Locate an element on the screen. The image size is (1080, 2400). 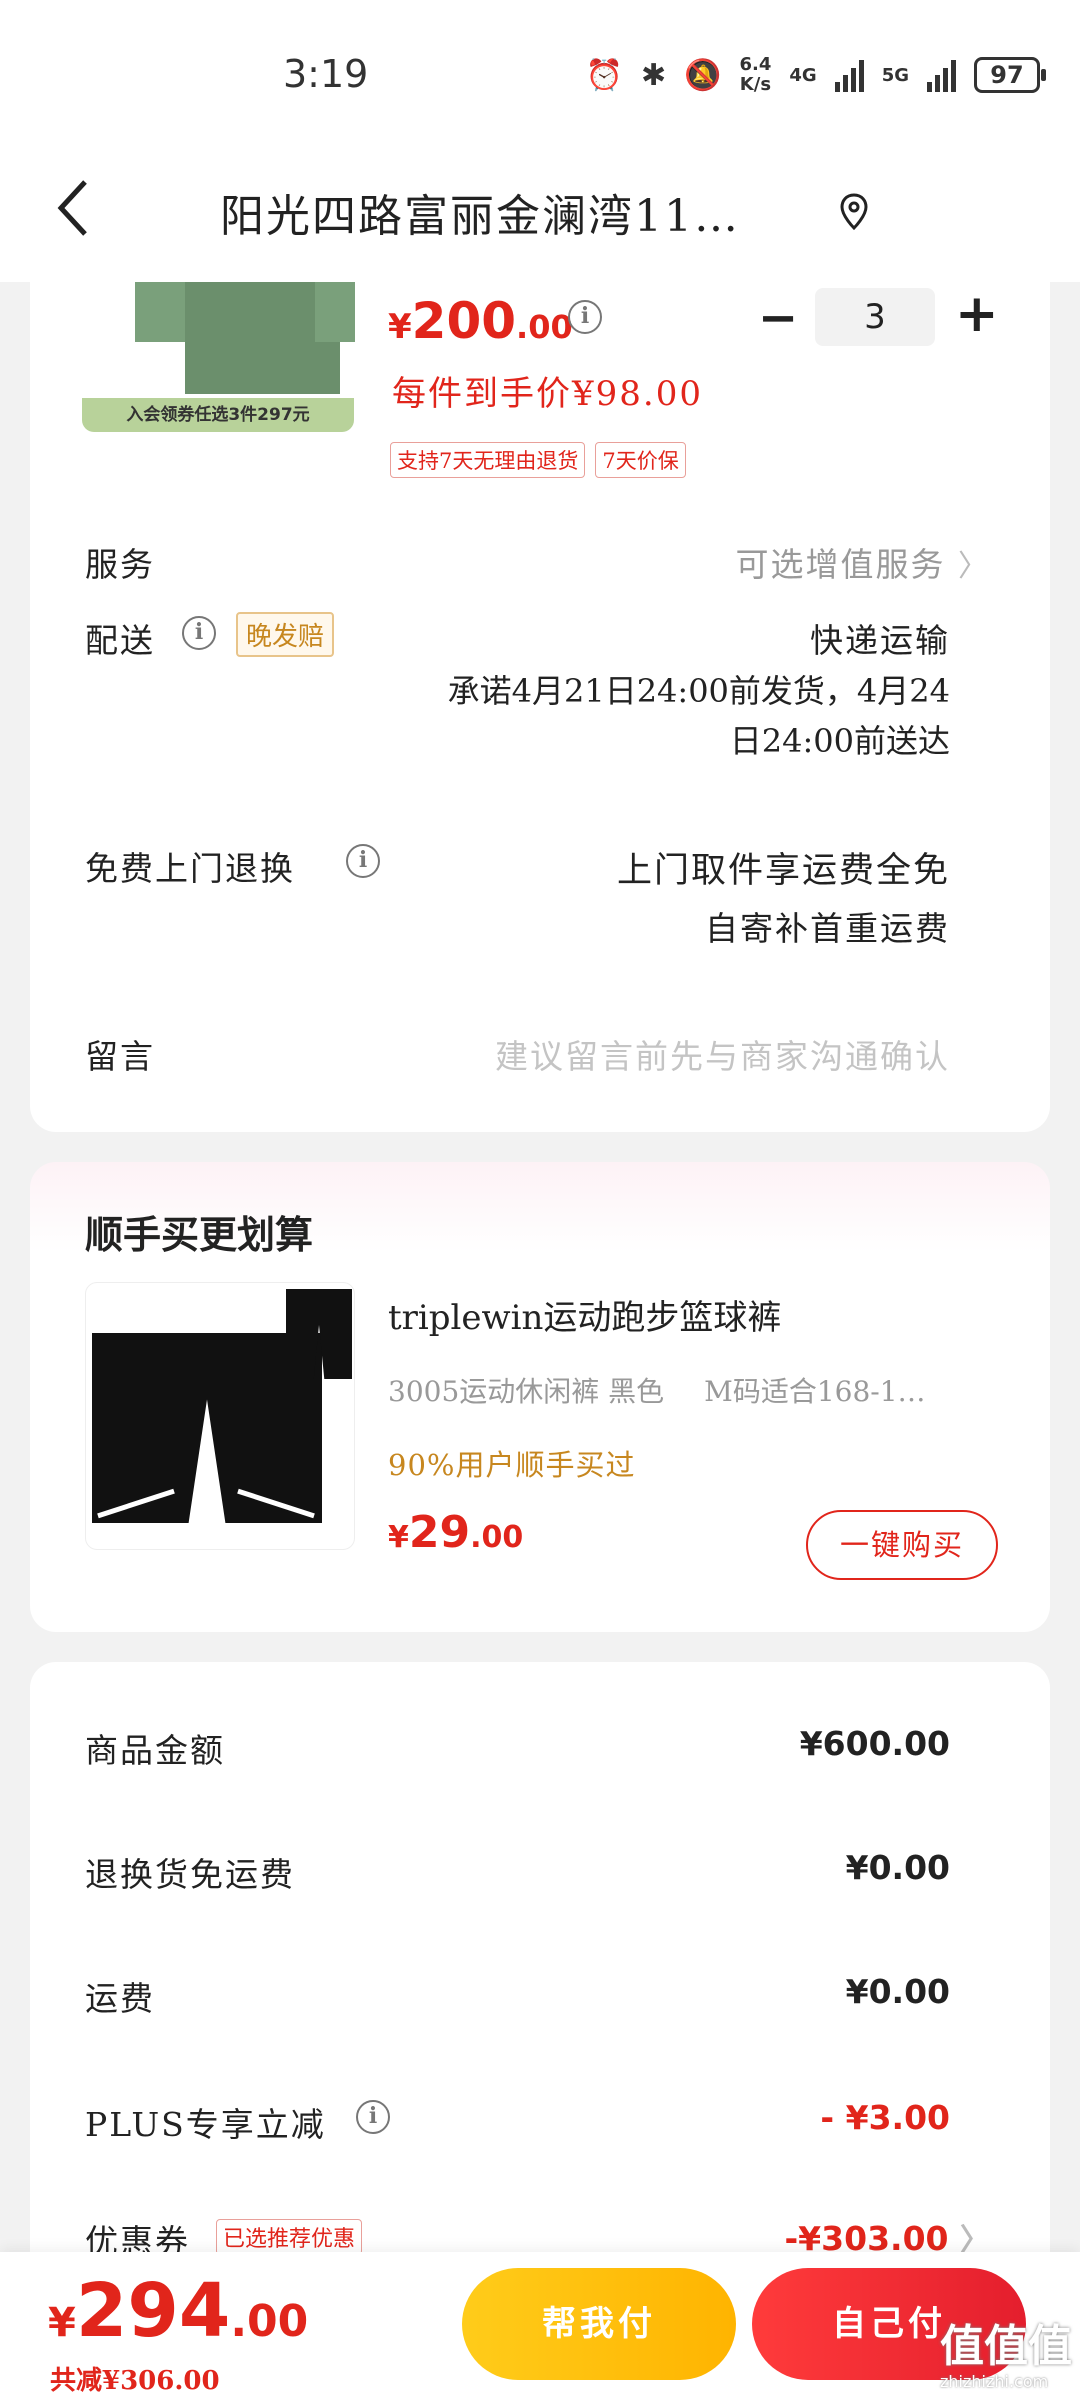
checkout-bar: ¥294.00 共减¥306.00 帮我付 自己付 is located at coordinates (540, 2326).